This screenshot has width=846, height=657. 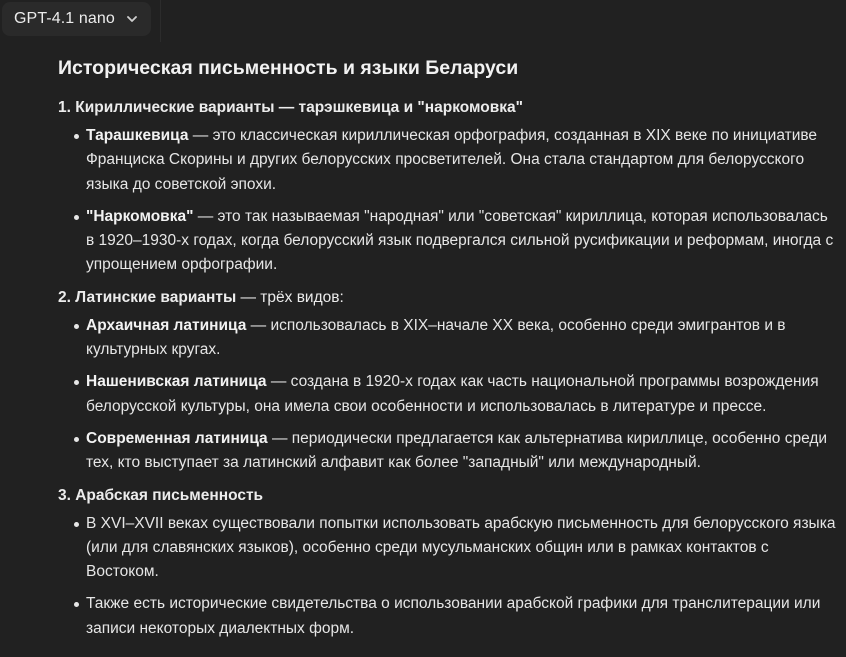 I want to click on model-selector-button: GPT-4.1 nano, so click(x=76, y=19).